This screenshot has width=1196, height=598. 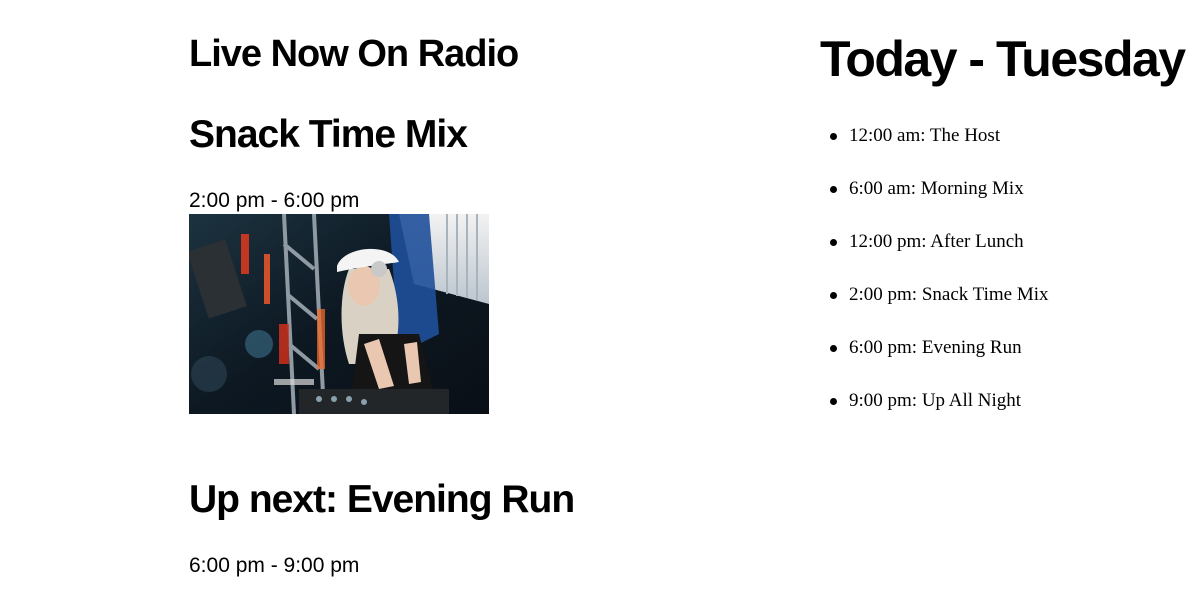 What do you see at coordinates (934, 254) in the screenshot?
I see `schedule-item: 12:00 pm: After Lunch` at bounding box center [934, 254].